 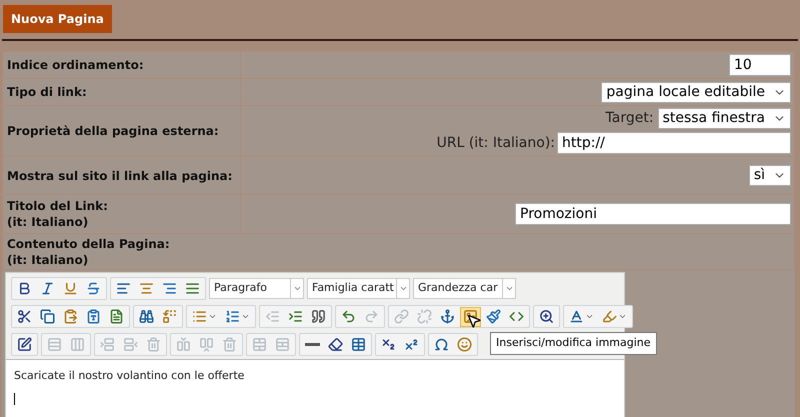 What do you see at coordinates (14, 398) in the screenshot?
I see `text-cursor` at bounding box center [14, 398].